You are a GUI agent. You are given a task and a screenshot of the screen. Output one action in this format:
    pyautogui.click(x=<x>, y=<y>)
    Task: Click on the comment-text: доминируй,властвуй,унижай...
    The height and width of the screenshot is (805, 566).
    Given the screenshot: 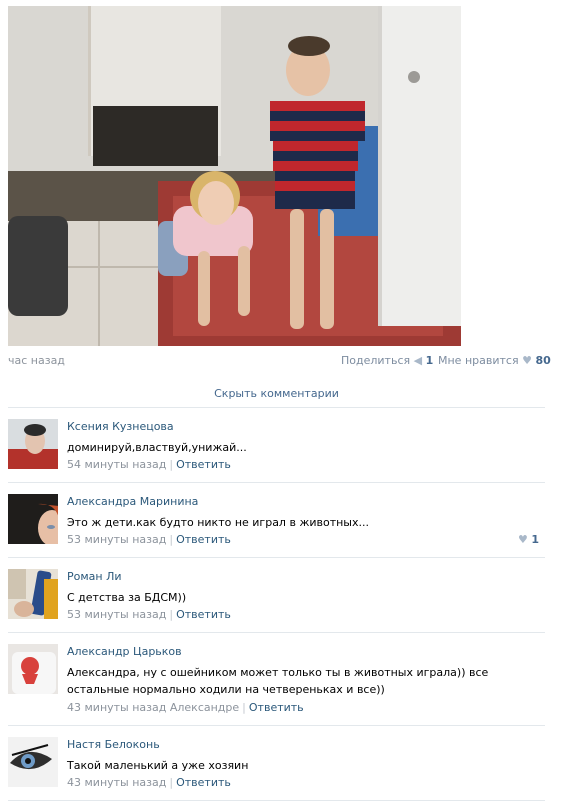 What is the action you would take?
    pyautogui.click(x=157, y=447)
    